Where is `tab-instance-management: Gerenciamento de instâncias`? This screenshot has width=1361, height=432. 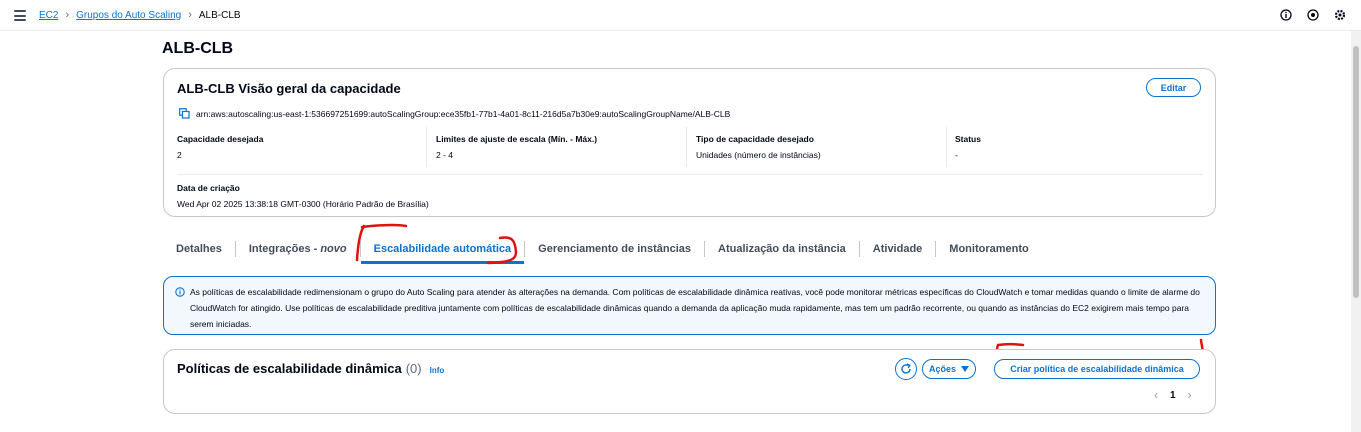 tab-instance-management: Gerenciamento de instâncias is located at coordinates (614, 249).